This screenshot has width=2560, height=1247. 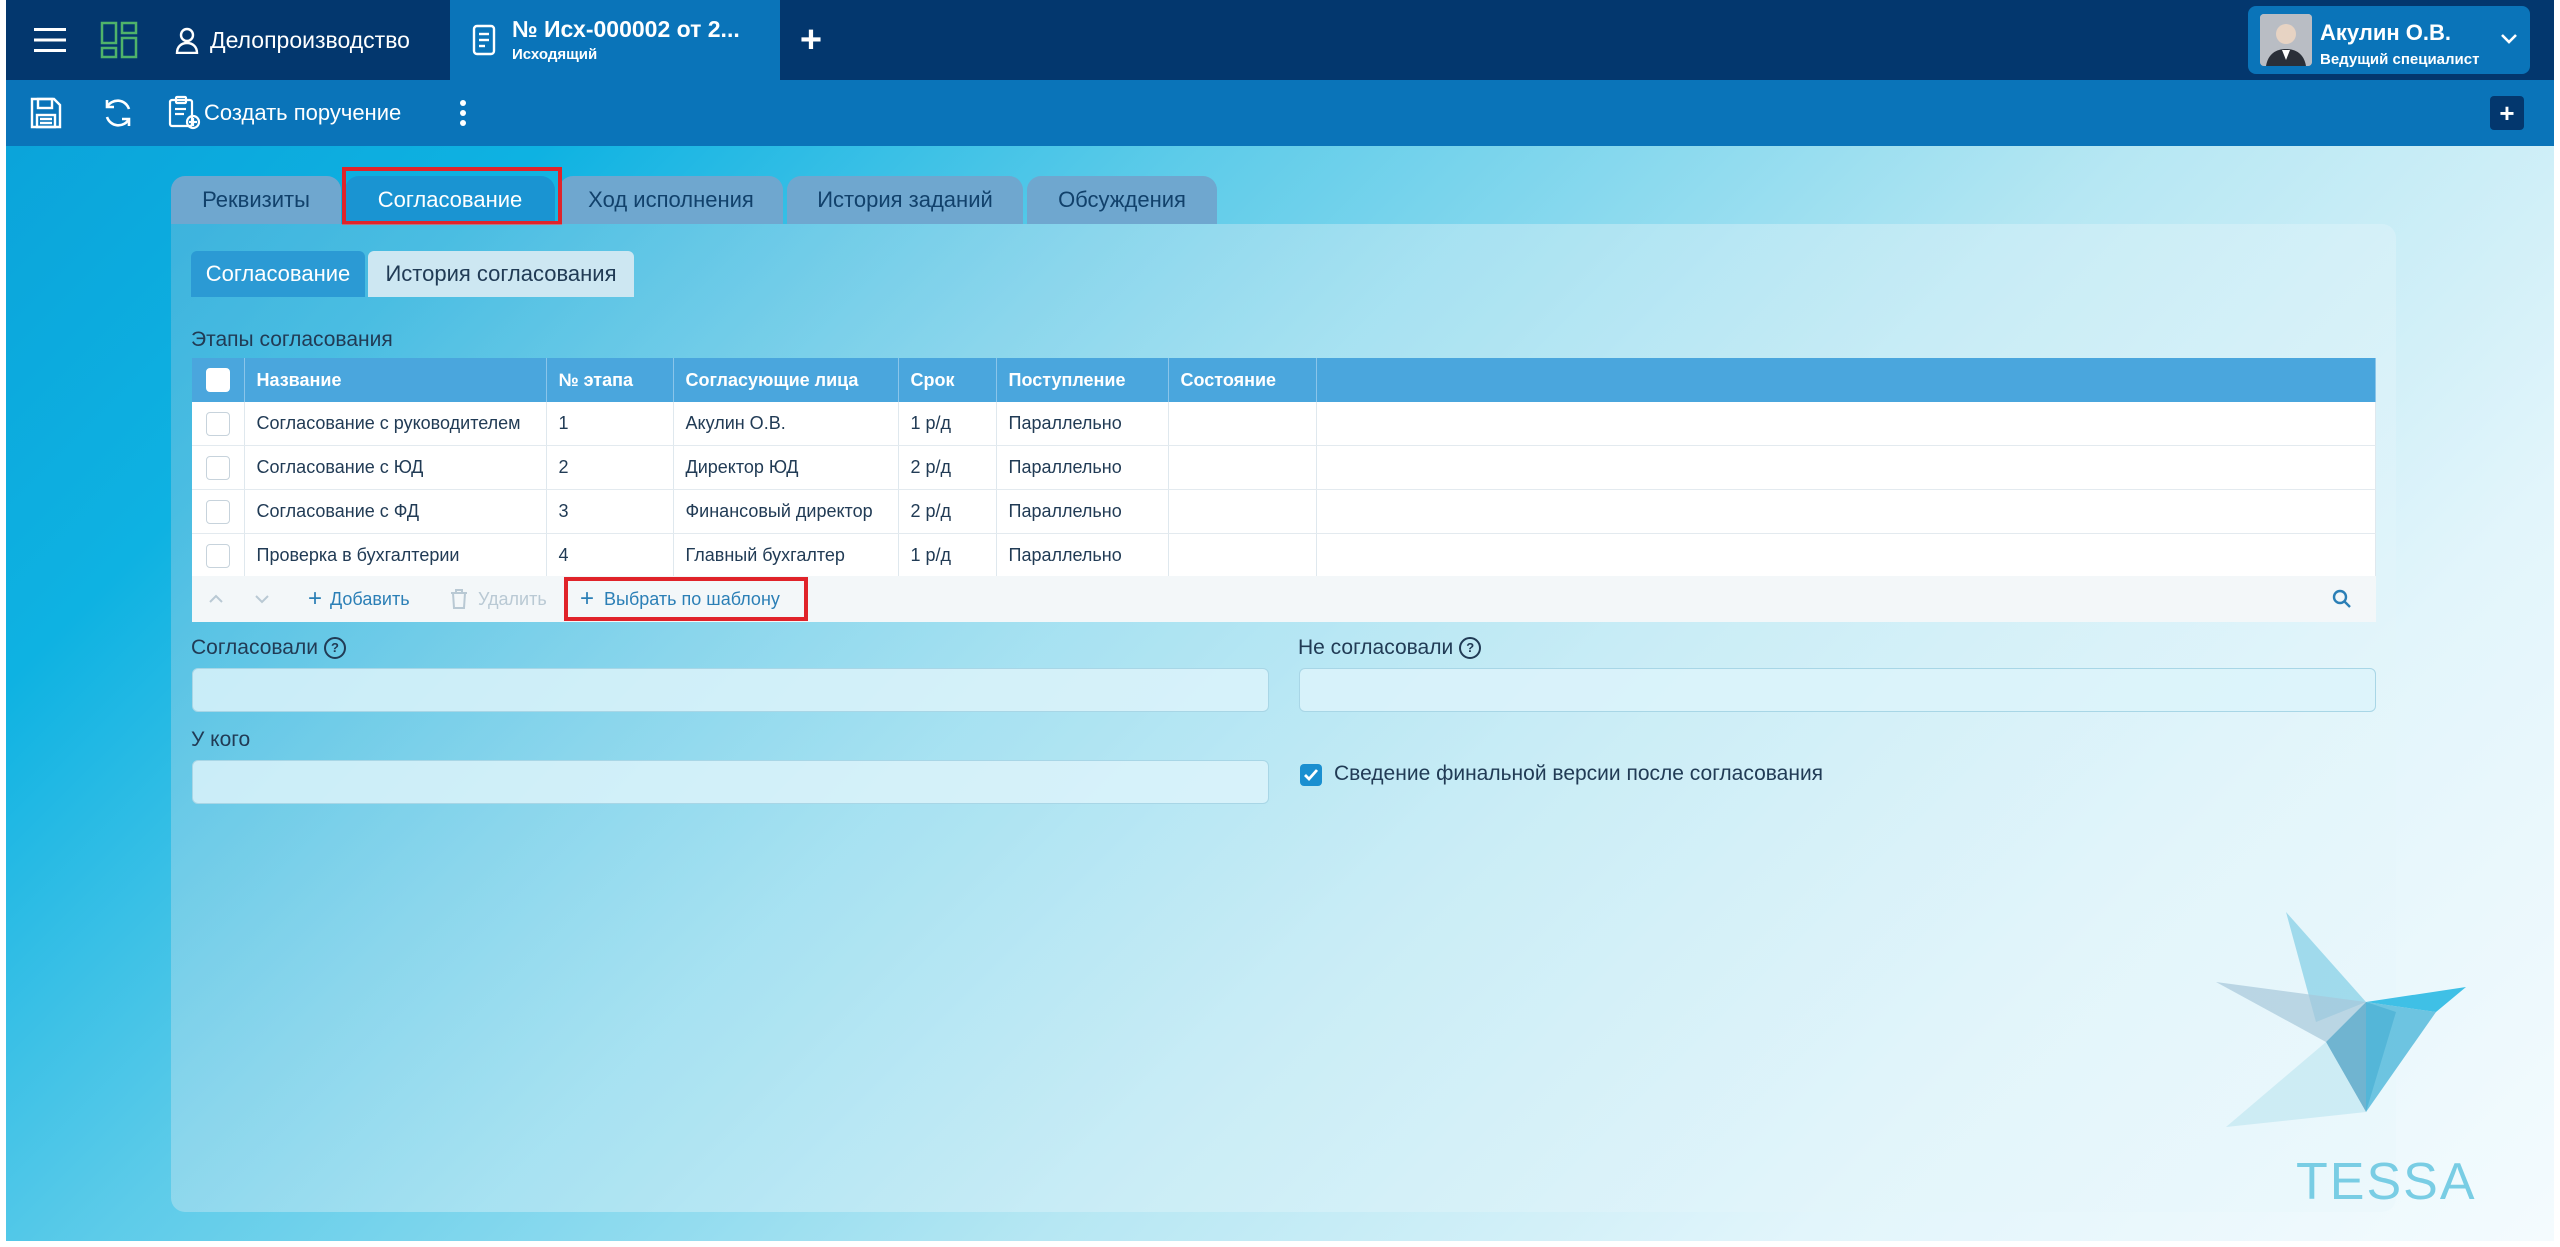 What do you see at coordinates (811, 40) in the screenshot?
I see `add-tab-button: +` at bounding box center [811, 40].